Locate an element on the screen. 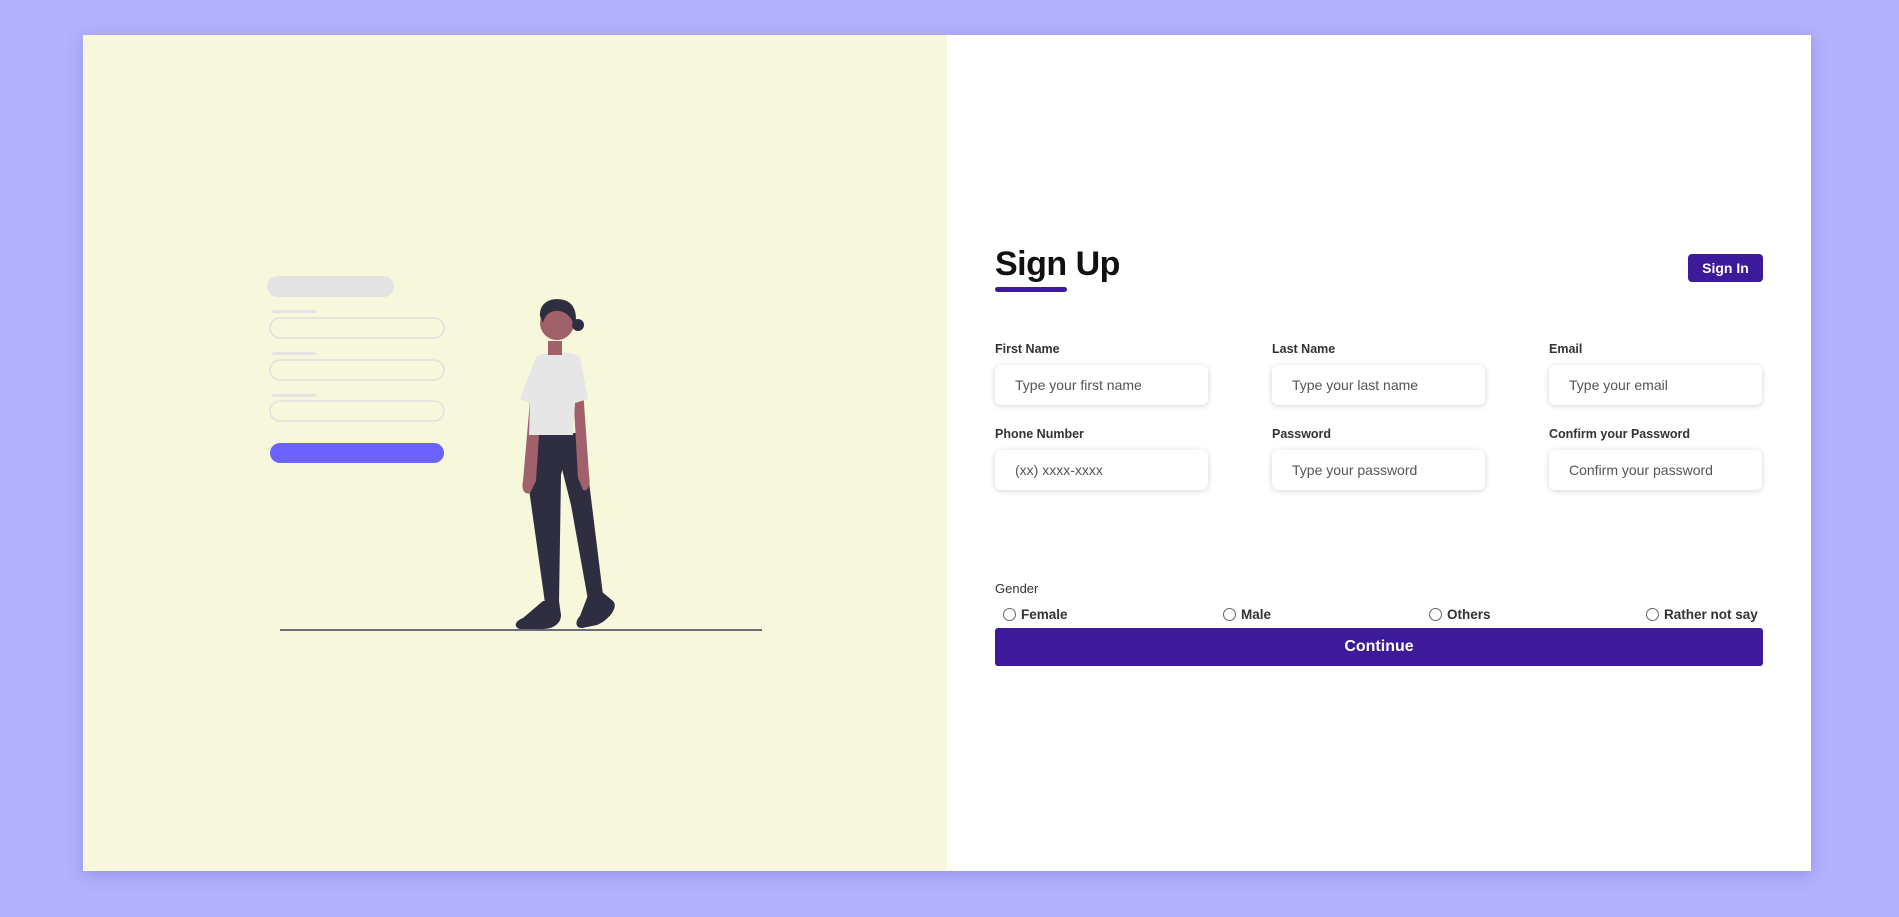  signup-illustration is located at coordinates (514, 453).